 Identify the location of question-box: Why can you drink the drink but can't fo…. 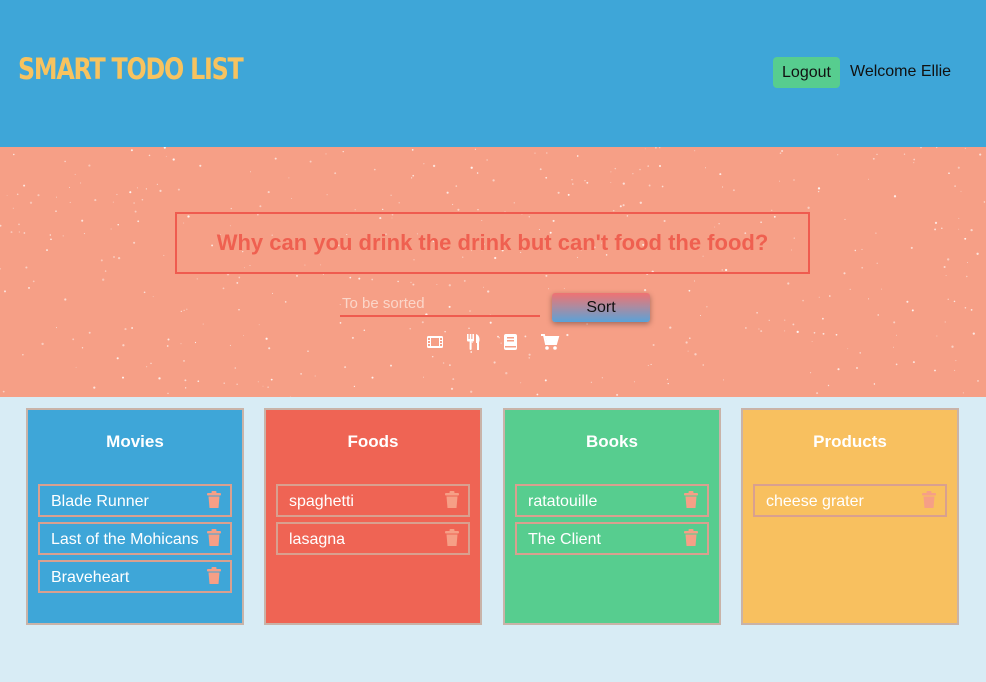
(492, 243).